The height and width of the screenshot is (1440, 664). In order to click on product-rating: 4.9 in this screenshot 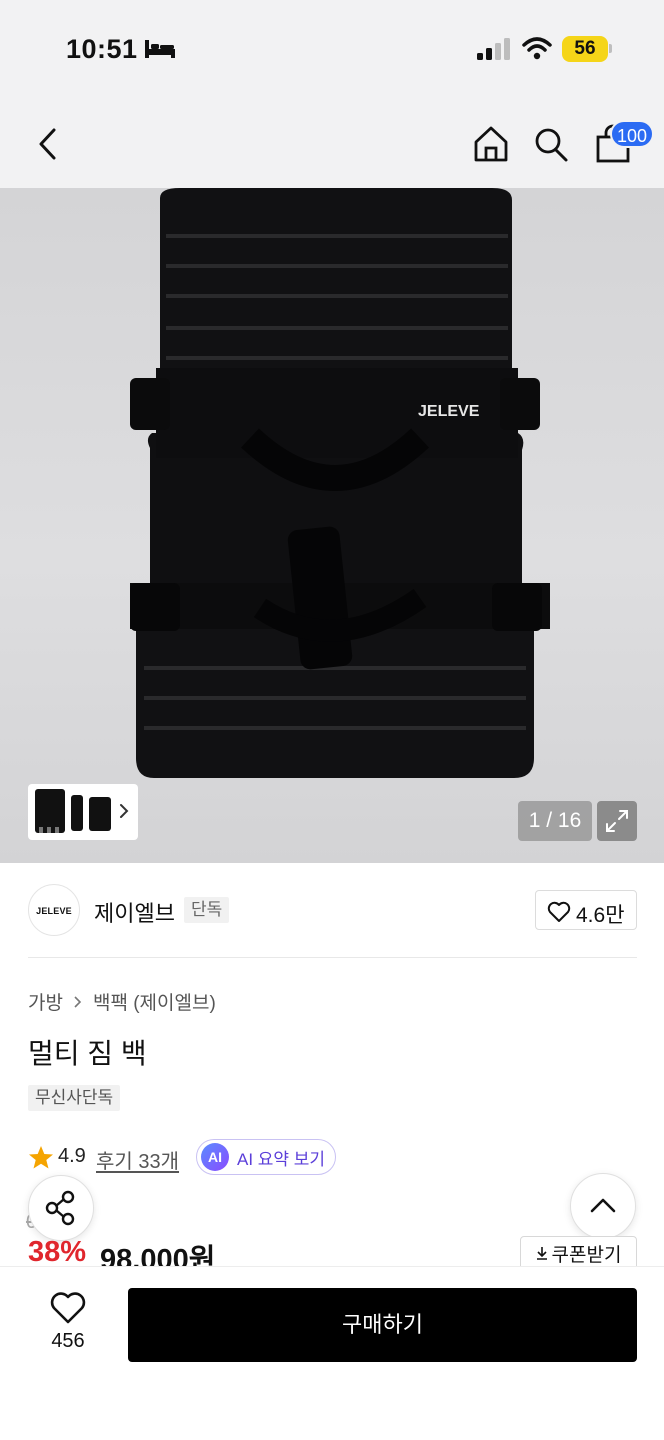, I will do `click(72, 1156)`.